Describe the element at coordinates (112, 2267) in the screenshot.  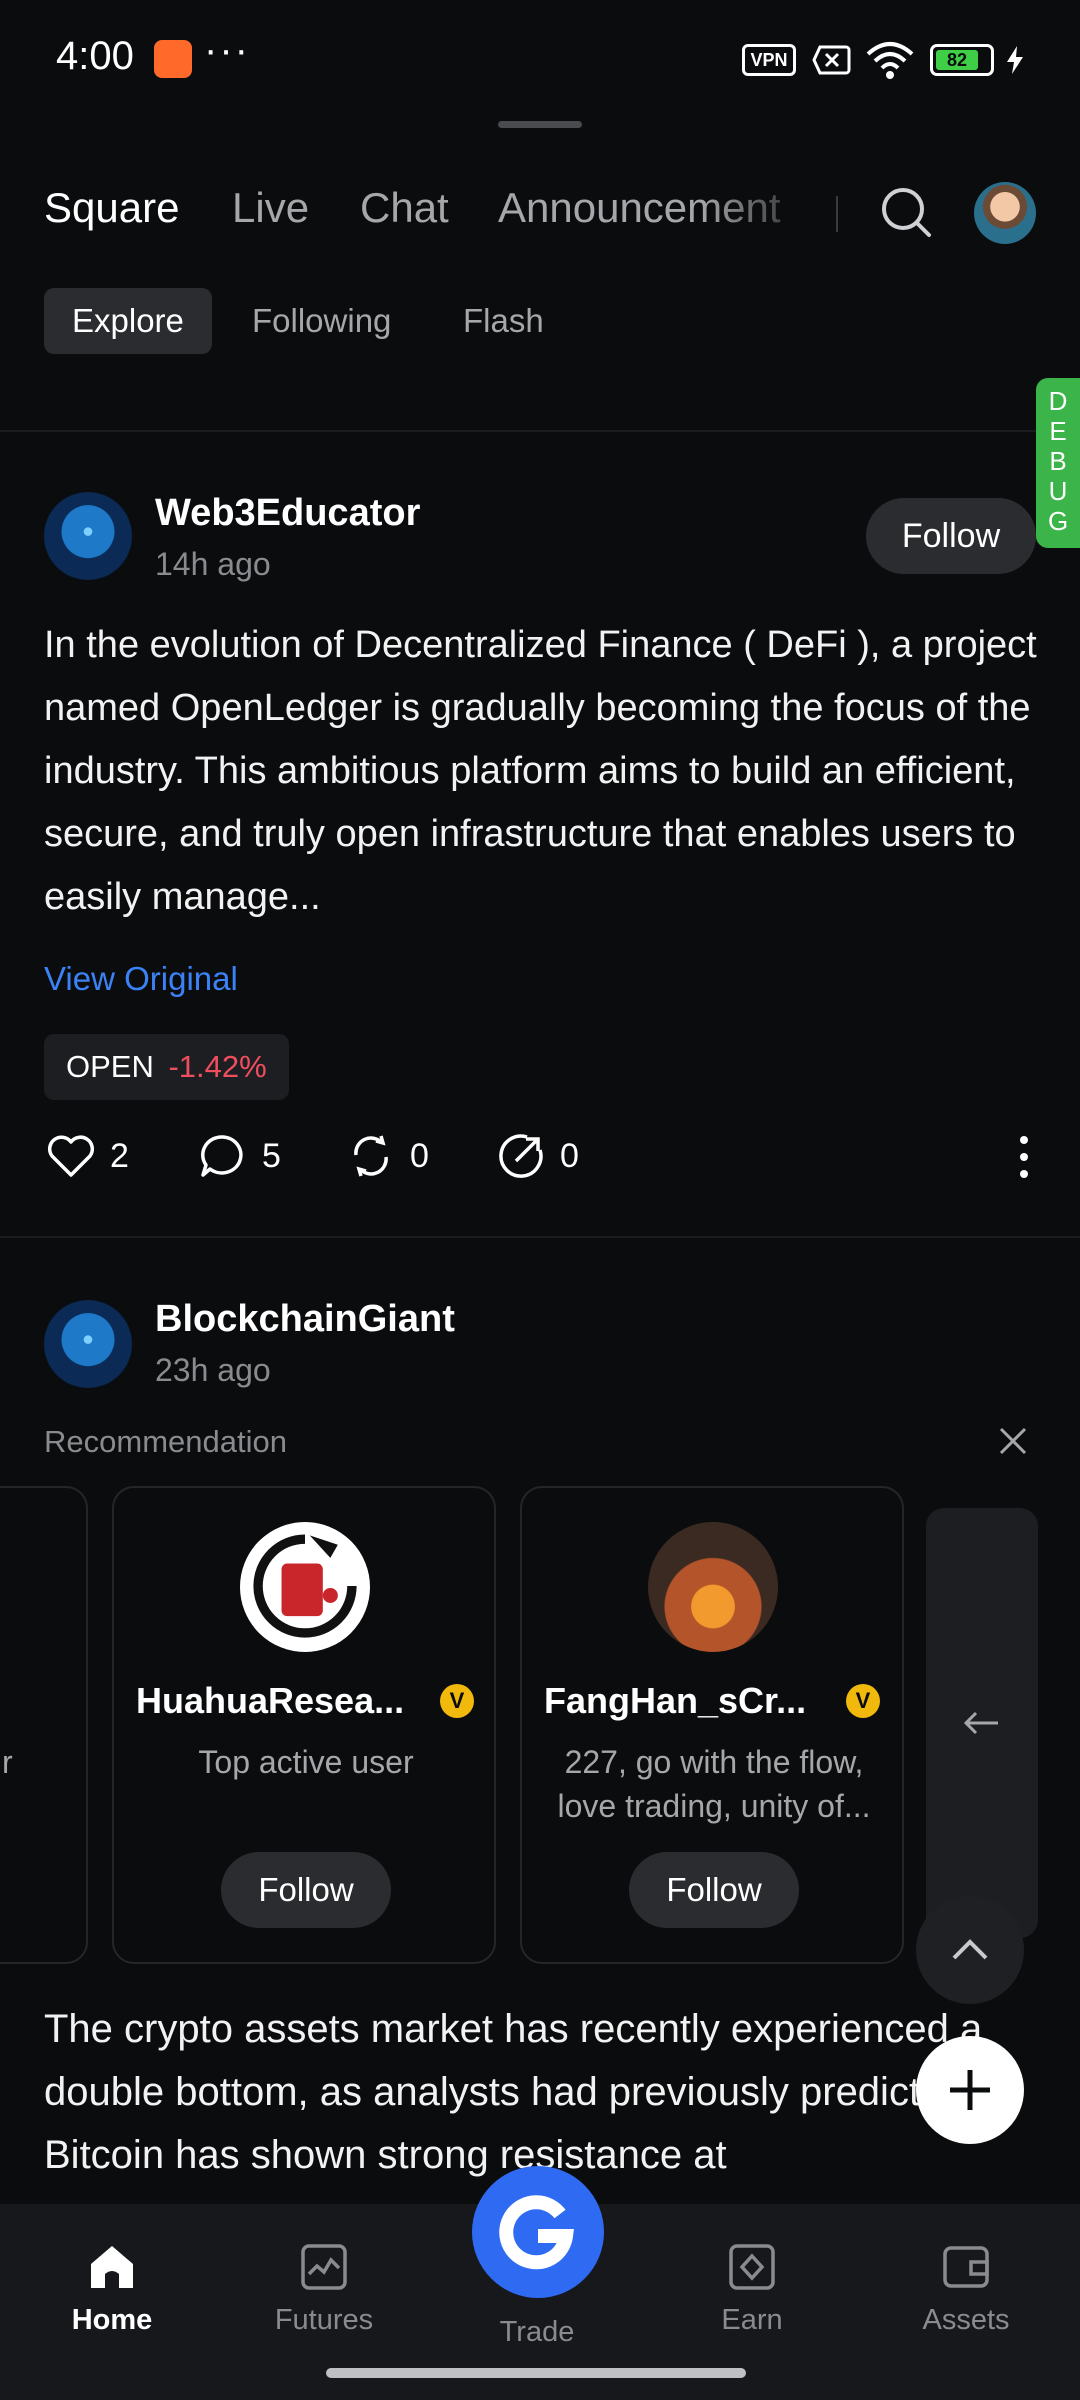
I see `home-icon` at that location.